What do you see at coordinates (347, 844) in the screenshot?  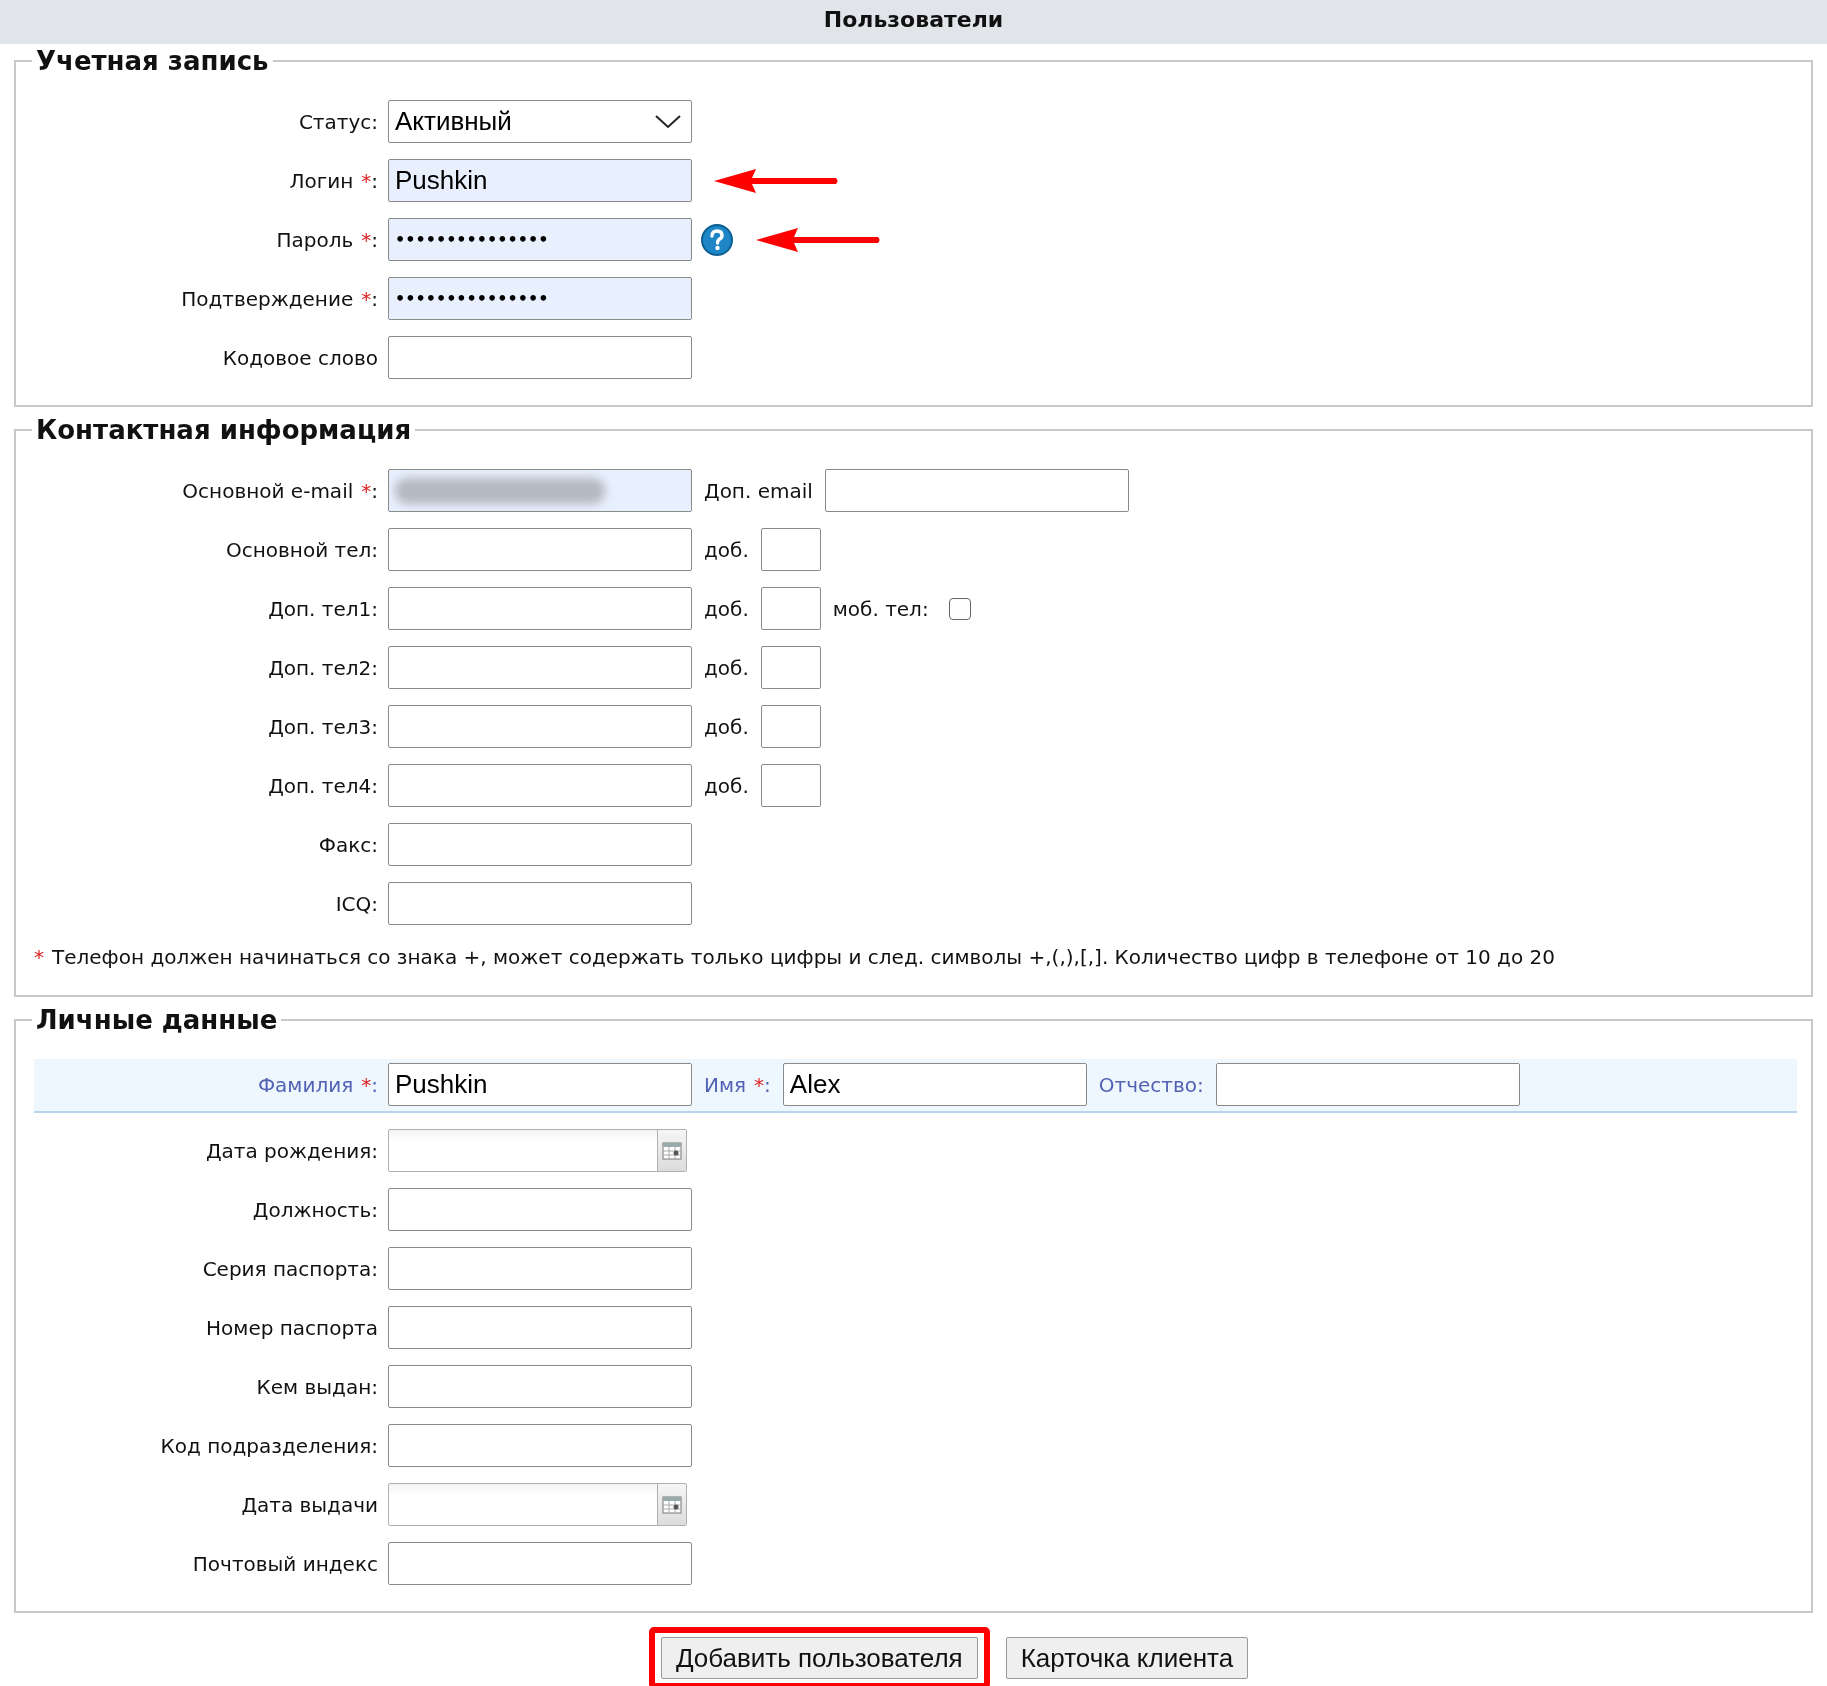 I see `field-label: Факс:` at bounding box center [347, 844].